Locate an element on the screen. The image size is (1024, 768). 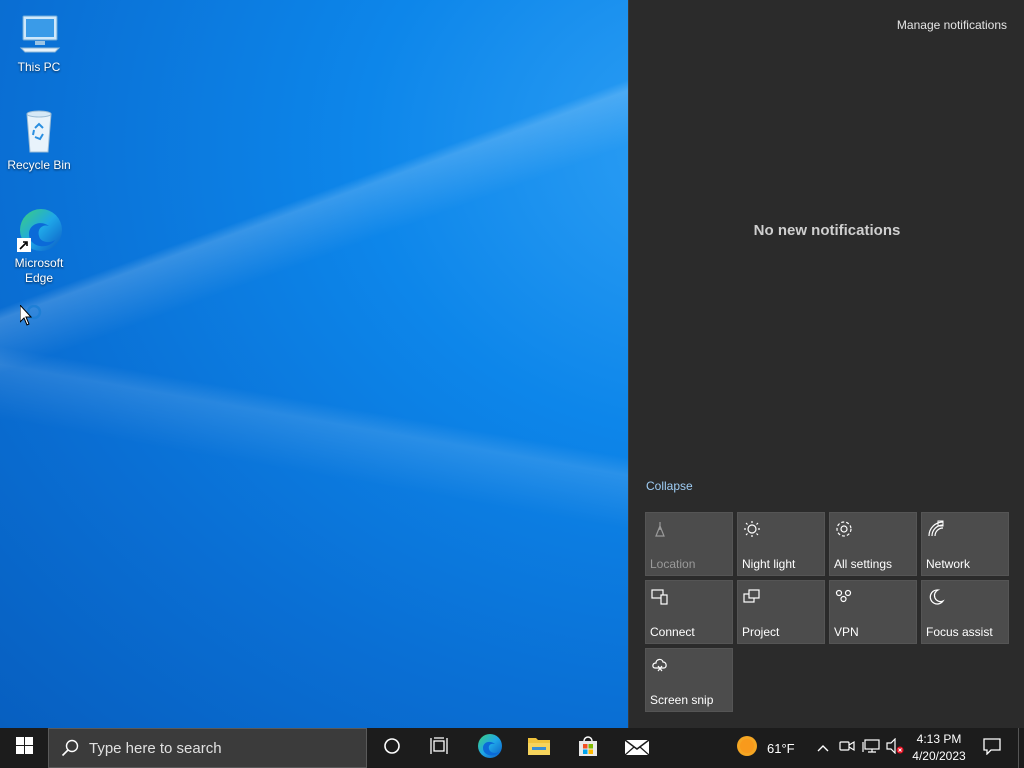
desktop-icon-label: Recycle Bin is located at coordinates (39, 165).